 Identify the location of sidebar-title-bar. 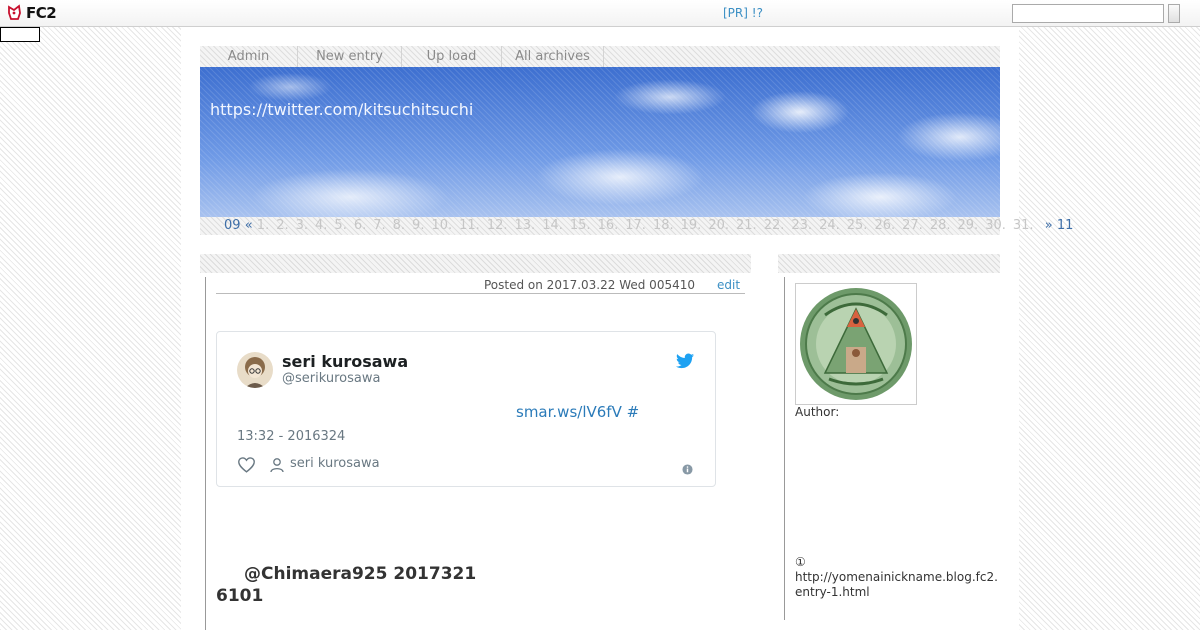
(889, 263).